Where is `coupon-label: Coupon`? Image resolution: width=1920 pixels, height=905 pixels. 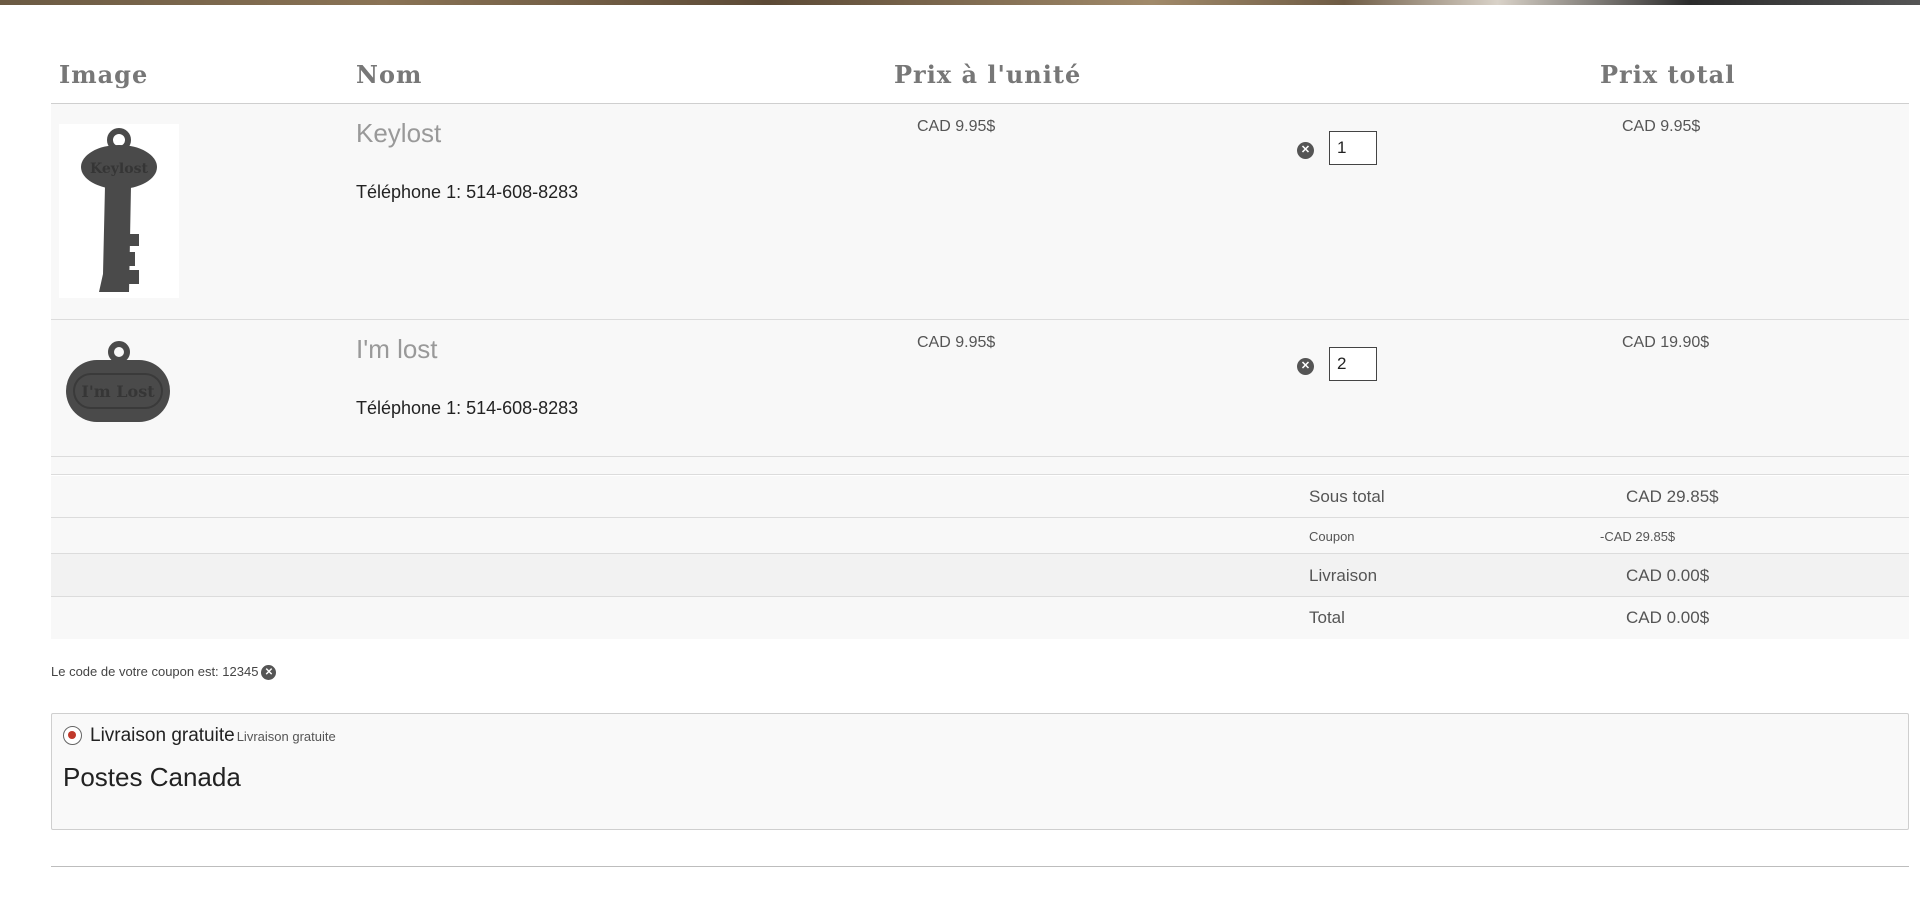
coupon-label: Coupon is located at coordinates (1332, 536).